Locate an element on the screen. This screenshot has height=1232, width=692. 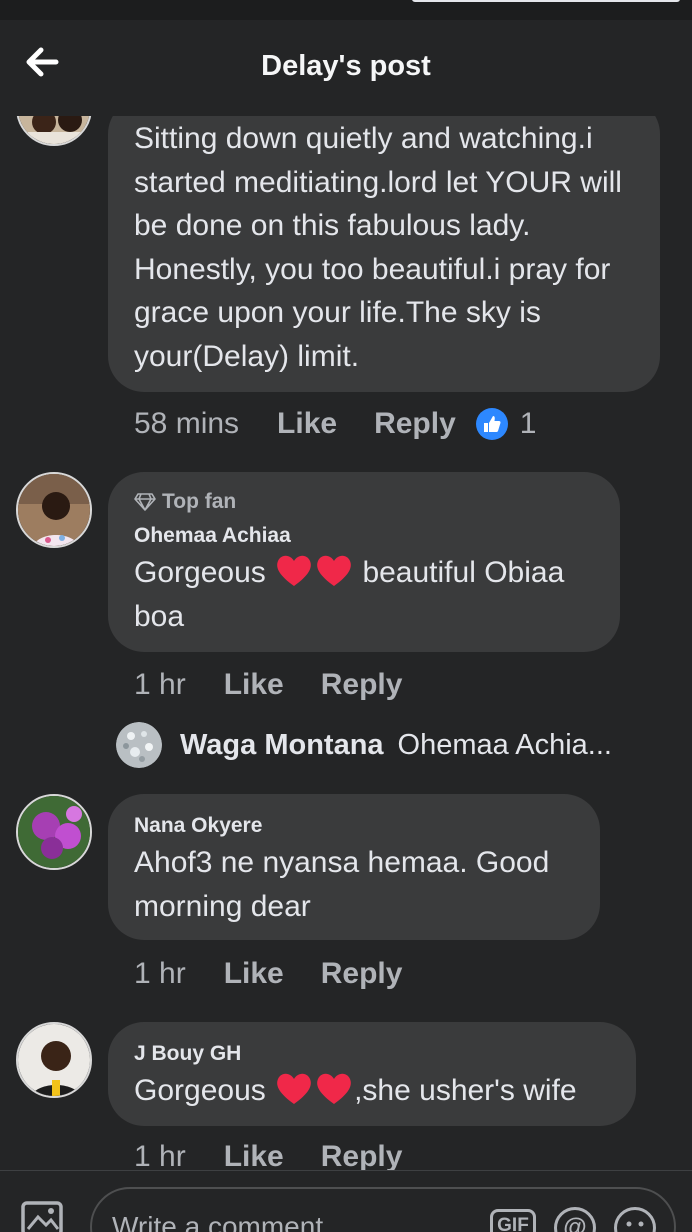
gif-button: GIF is located at coordinates (513, 1220).